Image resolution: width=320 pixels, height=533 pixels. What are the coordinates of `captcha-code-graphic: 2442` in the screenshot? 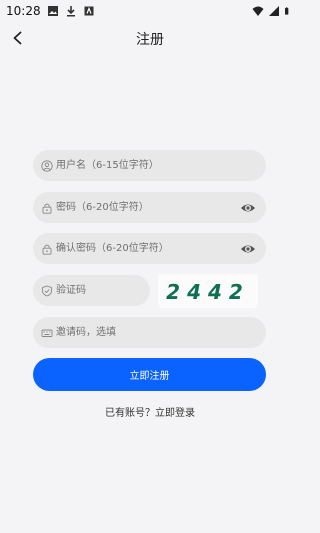 It's located at (208, 292).